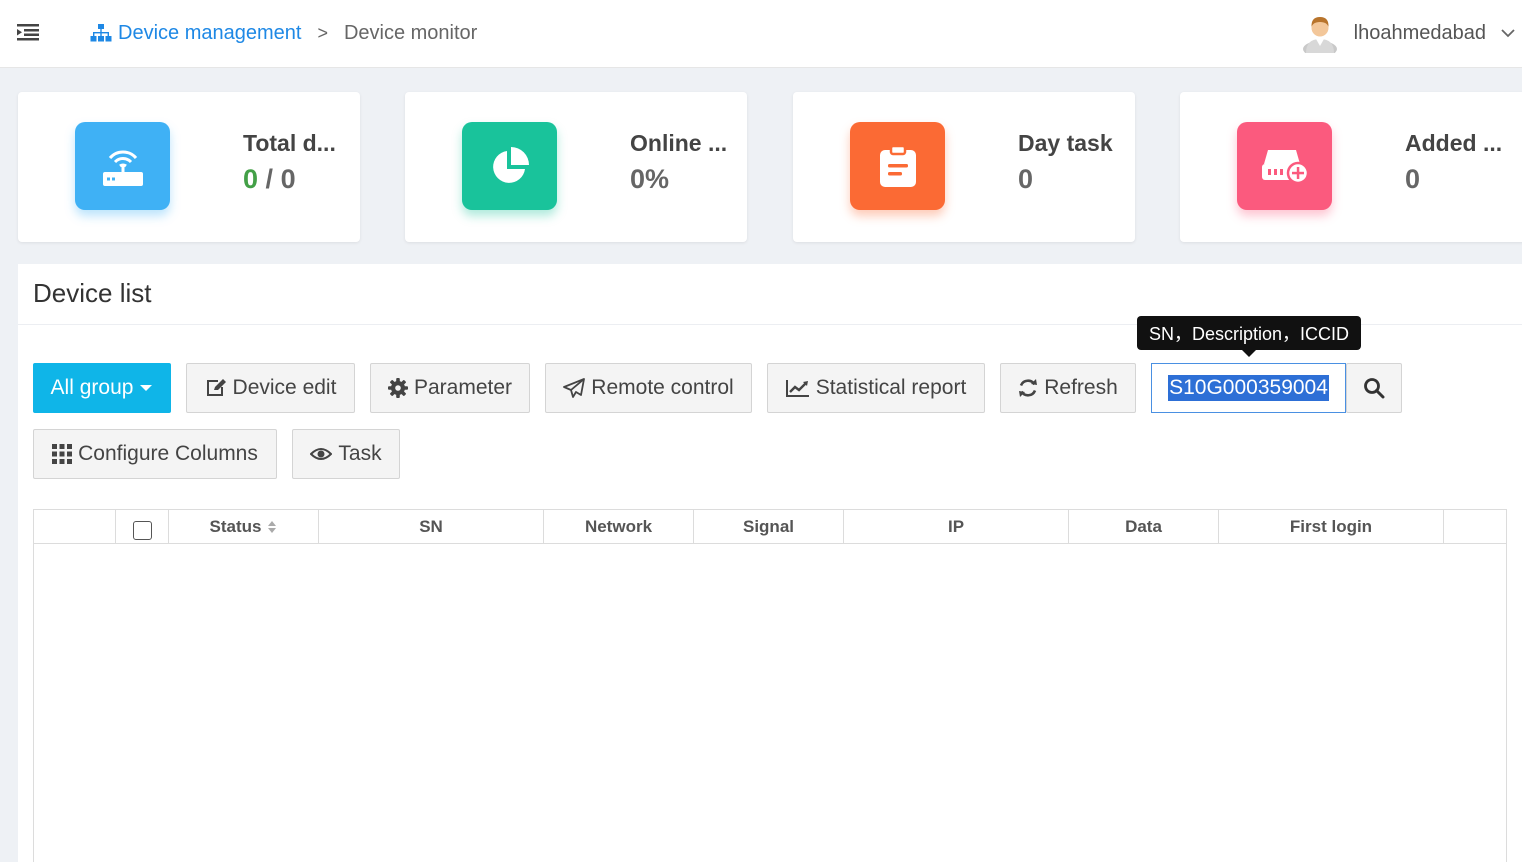 This screenshot has height=862, width=1522. What do you see at coordinates (235, 526) in the screenshot?
I see `column-label: Status` at bounding box center [235, 526].